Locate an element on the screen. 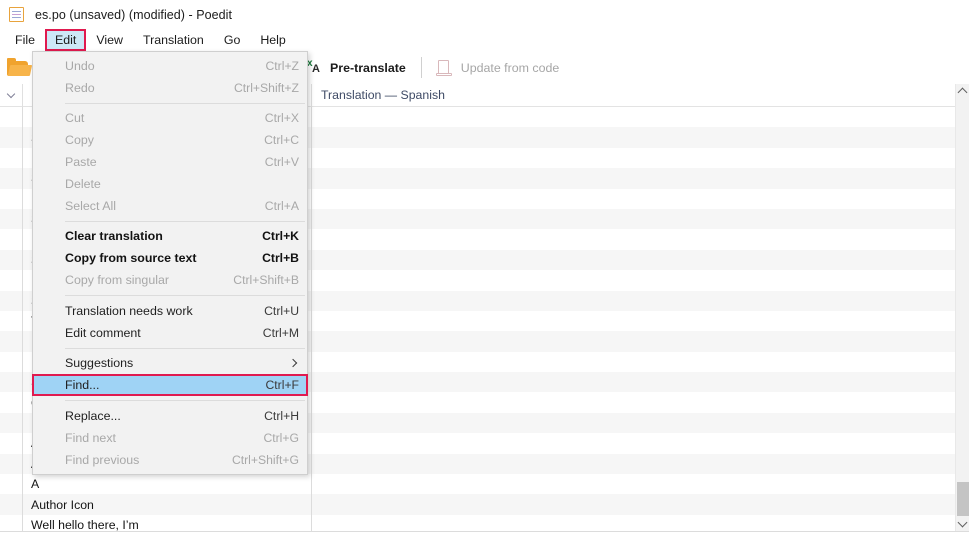  menu-item-paste: Paste Ctrl+V is located at coordinates (170, 162).